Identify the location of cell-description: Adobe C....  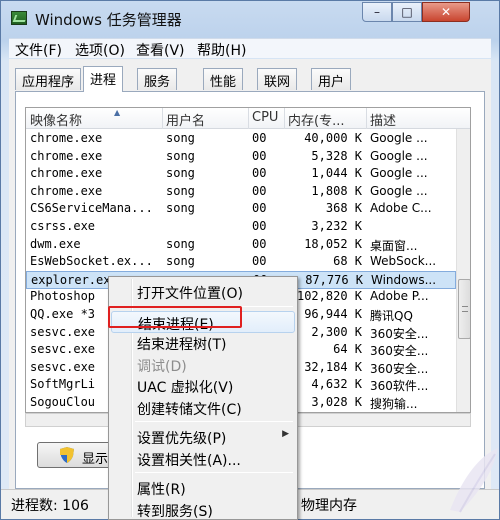
(401, 208).